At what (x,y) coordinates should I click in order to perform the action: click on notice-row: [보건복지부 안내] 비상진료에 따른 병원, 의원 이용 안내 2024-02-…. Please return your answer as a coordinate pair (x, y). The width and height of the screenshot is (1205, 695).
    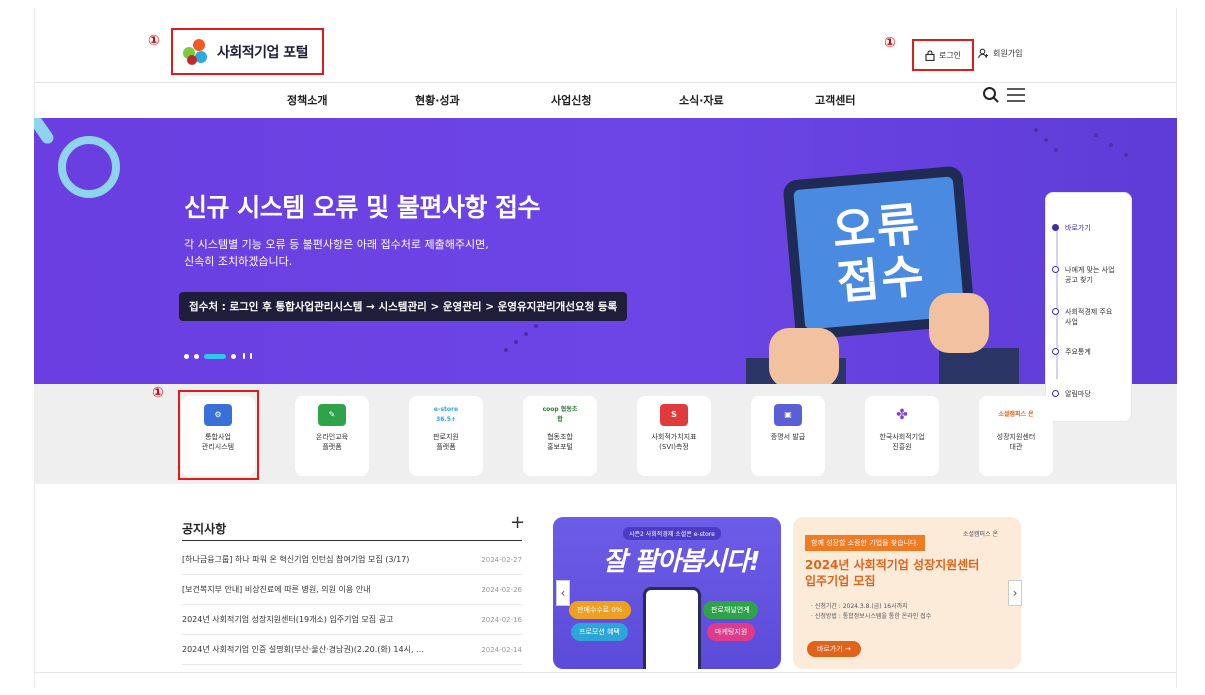
    Looking at the image, I should click on (352, 590).